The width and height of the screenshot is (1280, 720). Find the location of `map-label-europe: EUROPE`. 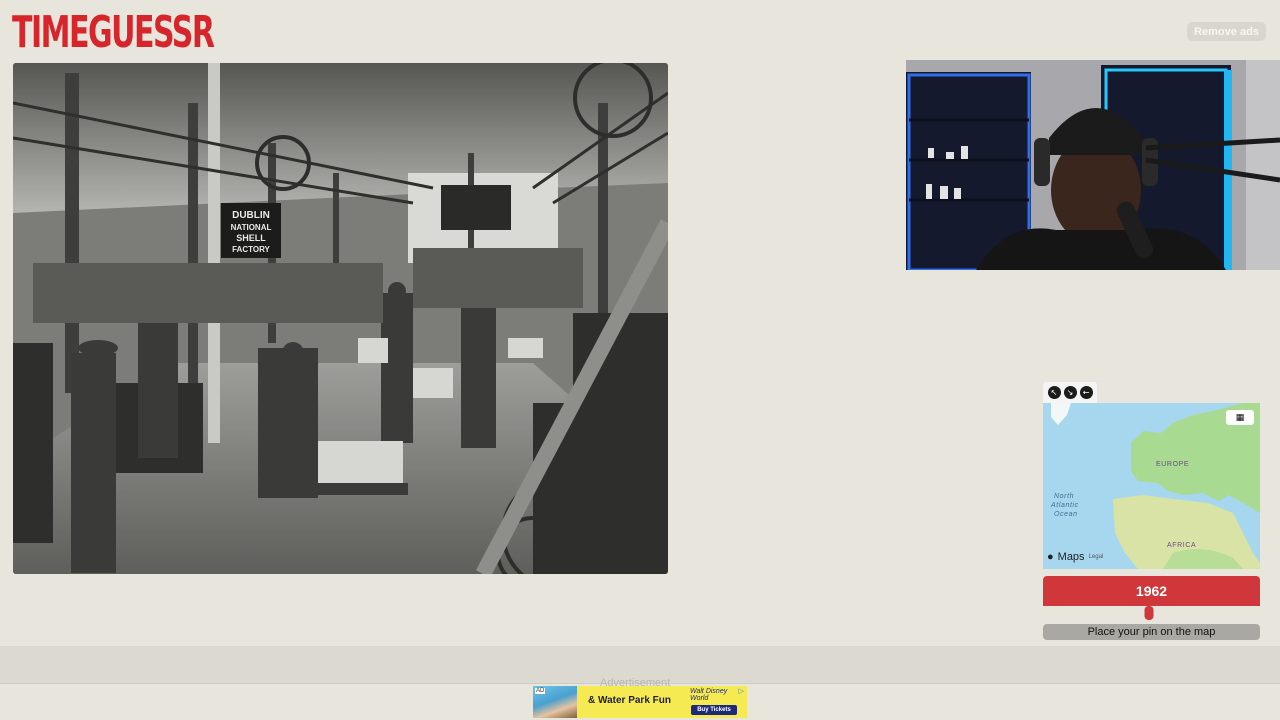

map-label-europe: EUROPE is located at coordinates (1173, 464).